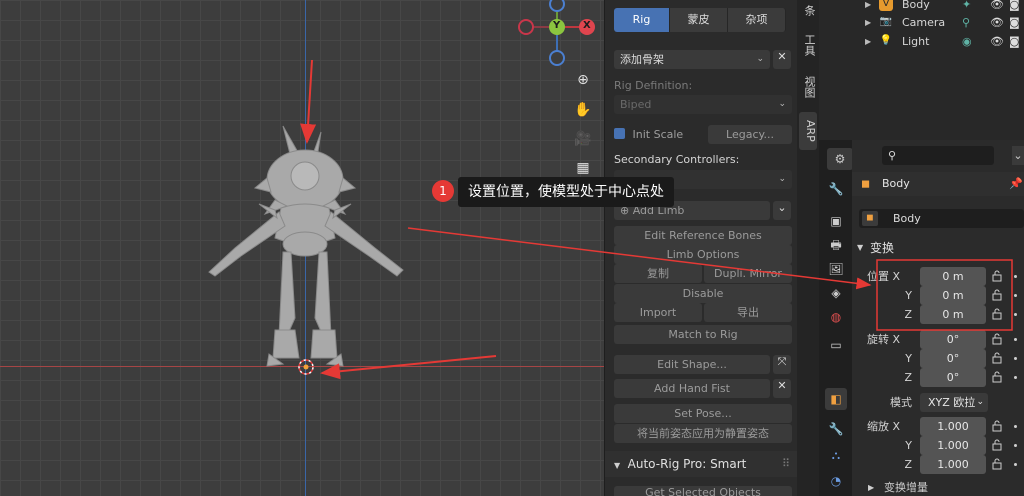  I want to click on rotation-mode-dropdown: XYZ 欧拉 ⌄, so click(954, 402).